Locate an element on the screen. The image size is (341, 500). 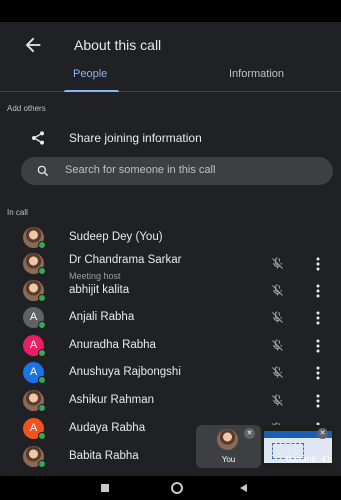
participant-name: Anjali Rabha is located at coordinates (102, 317).